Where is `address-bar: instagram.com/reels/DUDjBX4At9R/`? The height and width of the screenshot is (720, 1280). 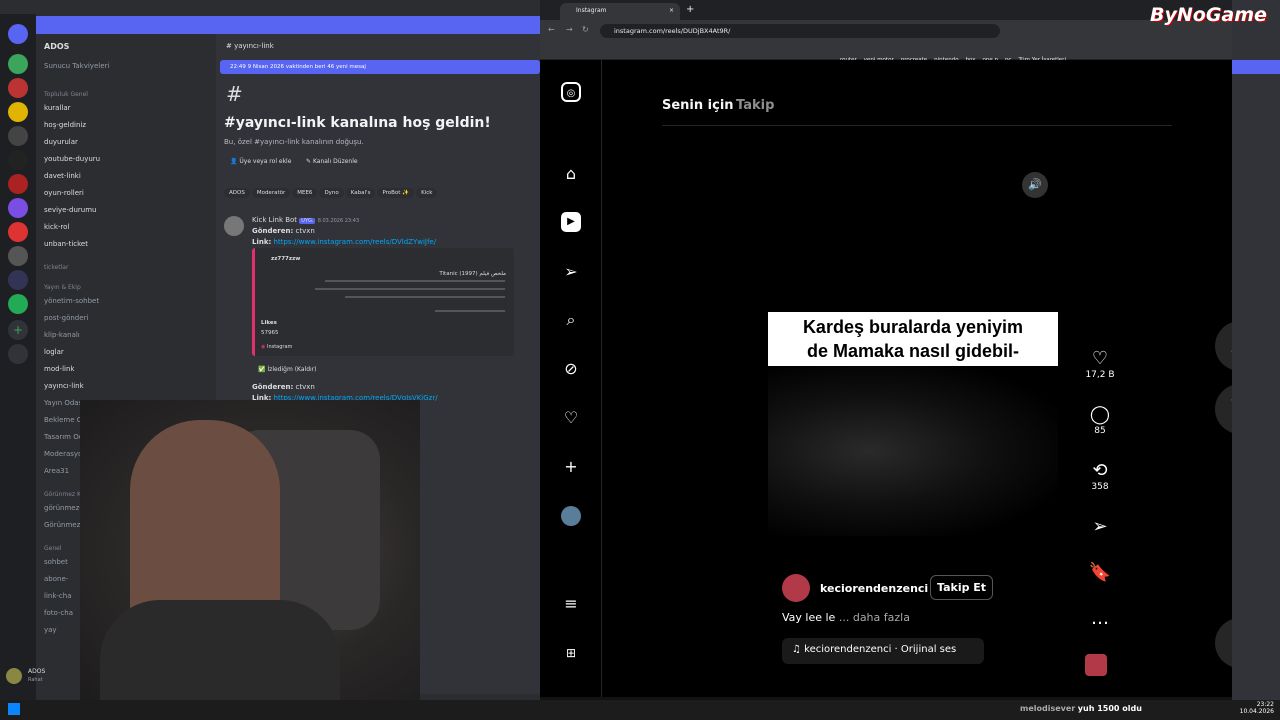
address-bar: instagram.com/reels/DUDjBX4At9R/ is located at coordinates (800, 31).